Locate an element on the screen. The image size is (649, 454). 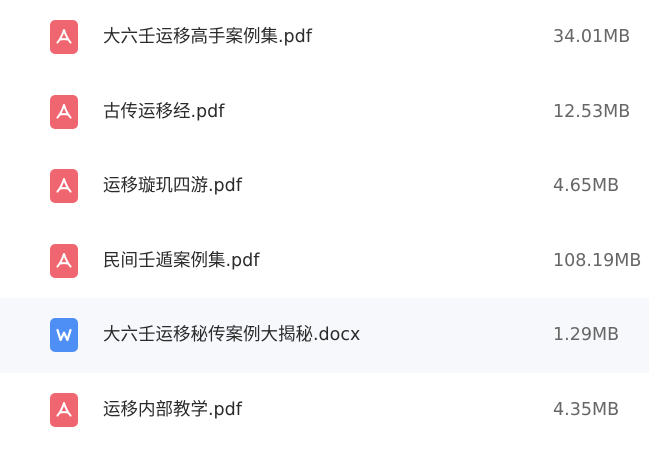
file-name: 运移内部教学.pdf is located at coordinates (172, 410).